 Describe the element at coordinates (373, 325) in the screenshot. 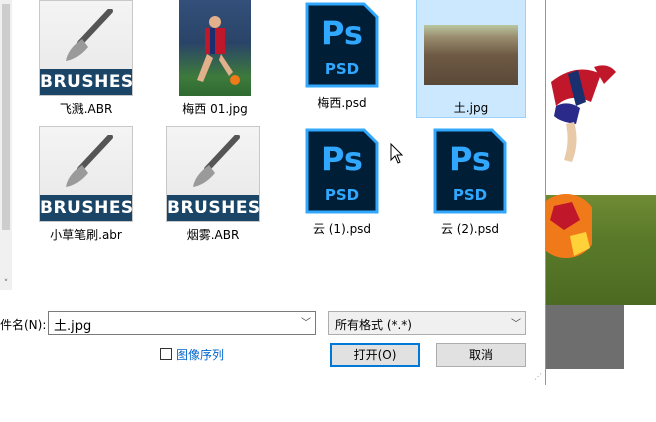

I see `filetype-value: 所有格式 (*.*)` at that location.